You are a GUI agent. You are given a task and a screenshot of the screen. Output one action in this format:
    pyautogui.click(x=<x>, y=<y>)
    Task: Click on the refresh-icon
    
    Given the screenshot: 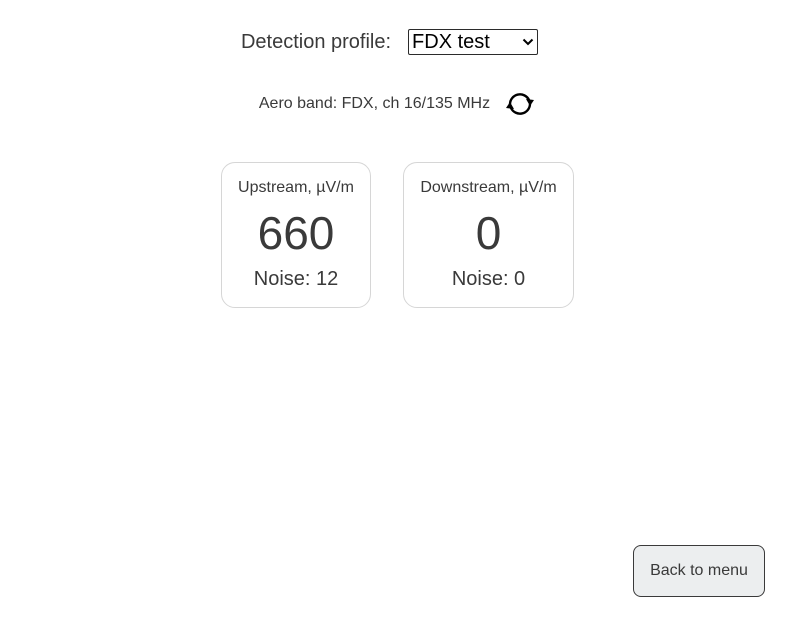 What is the action you would take?
    pyautogui.click(x=520, y=104)
    